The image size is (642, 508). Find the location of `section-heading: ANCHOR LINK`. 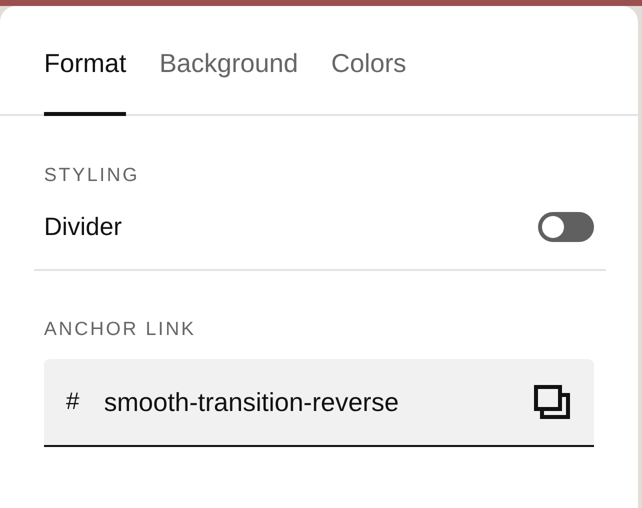

section-heading: ANCHOR LINK is located at coordinates (120, 330).